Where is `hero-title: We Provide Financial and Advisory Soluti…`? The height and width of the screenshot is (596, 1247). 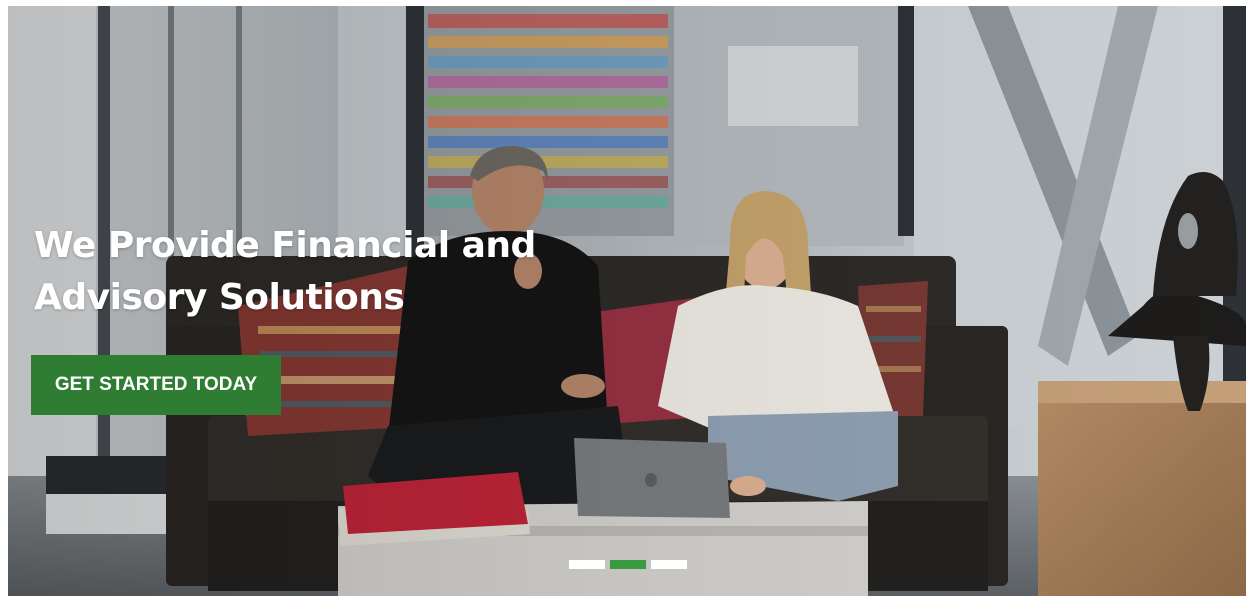
hero-title: We Provide Financial and Advisory Soluti… is located at coordinates (314, 272).